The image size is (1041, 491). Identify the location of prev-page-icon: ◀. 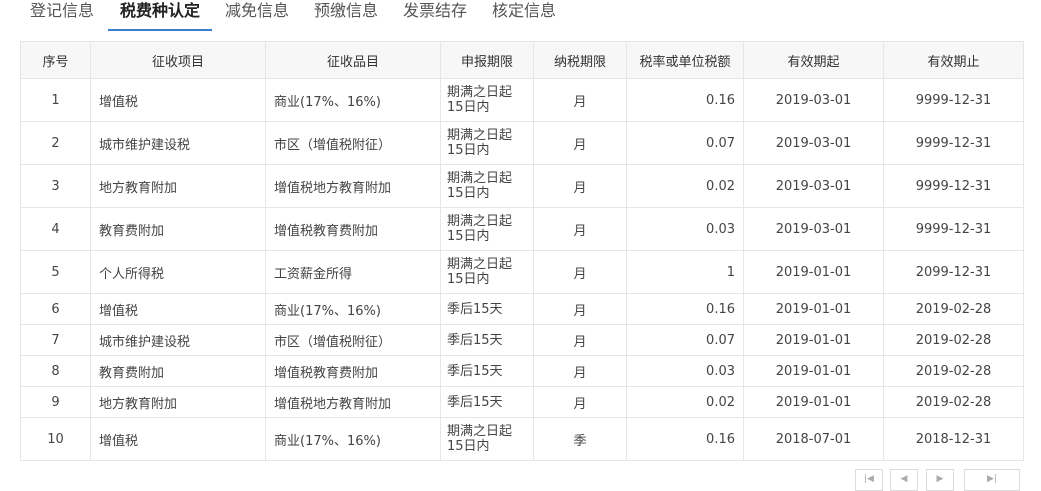
(904, 479).